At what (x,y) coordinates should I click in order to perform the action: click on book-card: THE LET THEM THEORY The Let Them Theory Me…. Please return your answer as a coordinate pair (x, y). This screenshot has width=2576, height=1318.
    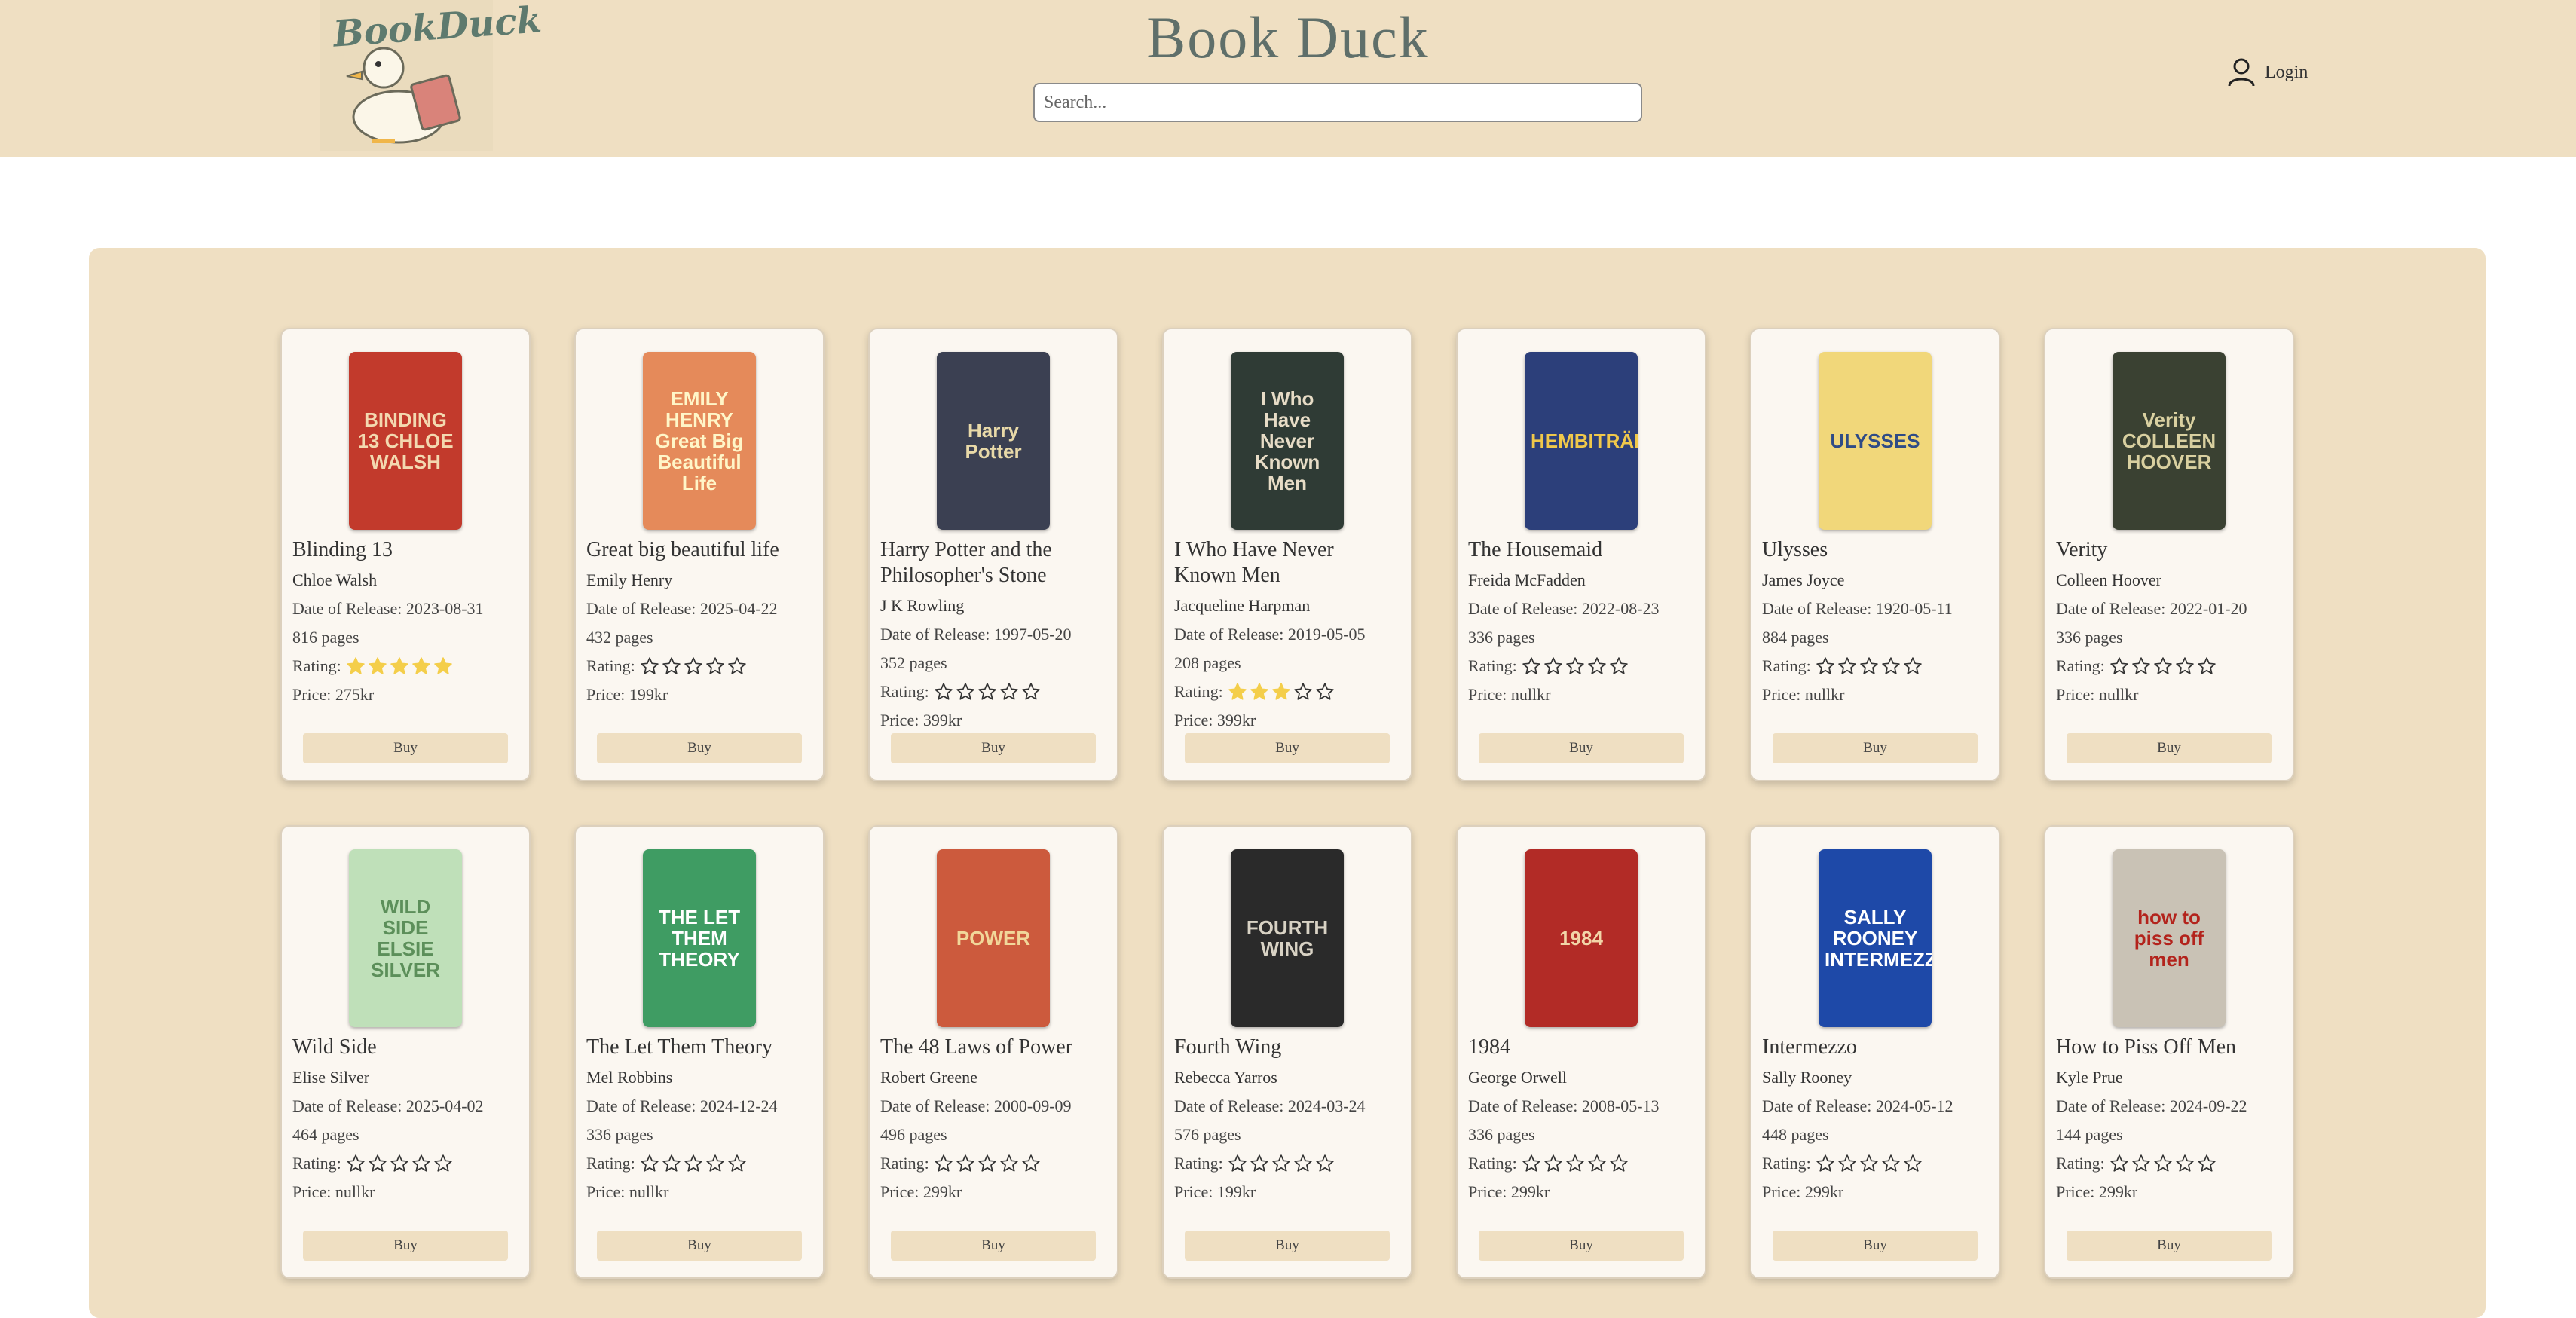
    Looking at the image, I should click on (699, 1052).